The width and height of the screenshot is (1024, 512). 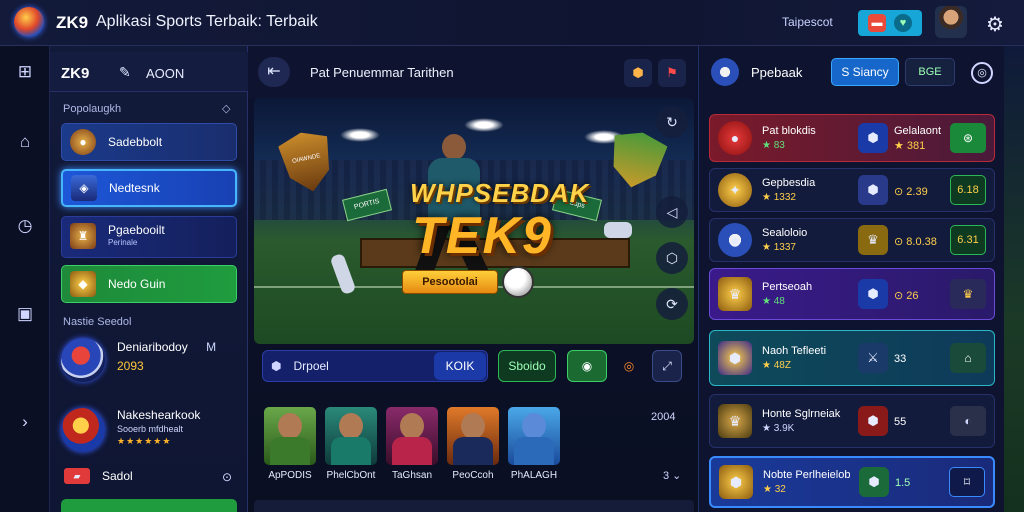 What do you see at coordinates (130, 430) in the screenshot?
I see `team-card-2: Nakeshearkook Sooerb mfdhealt ★★★★★★` at bounding box center [130, 430].